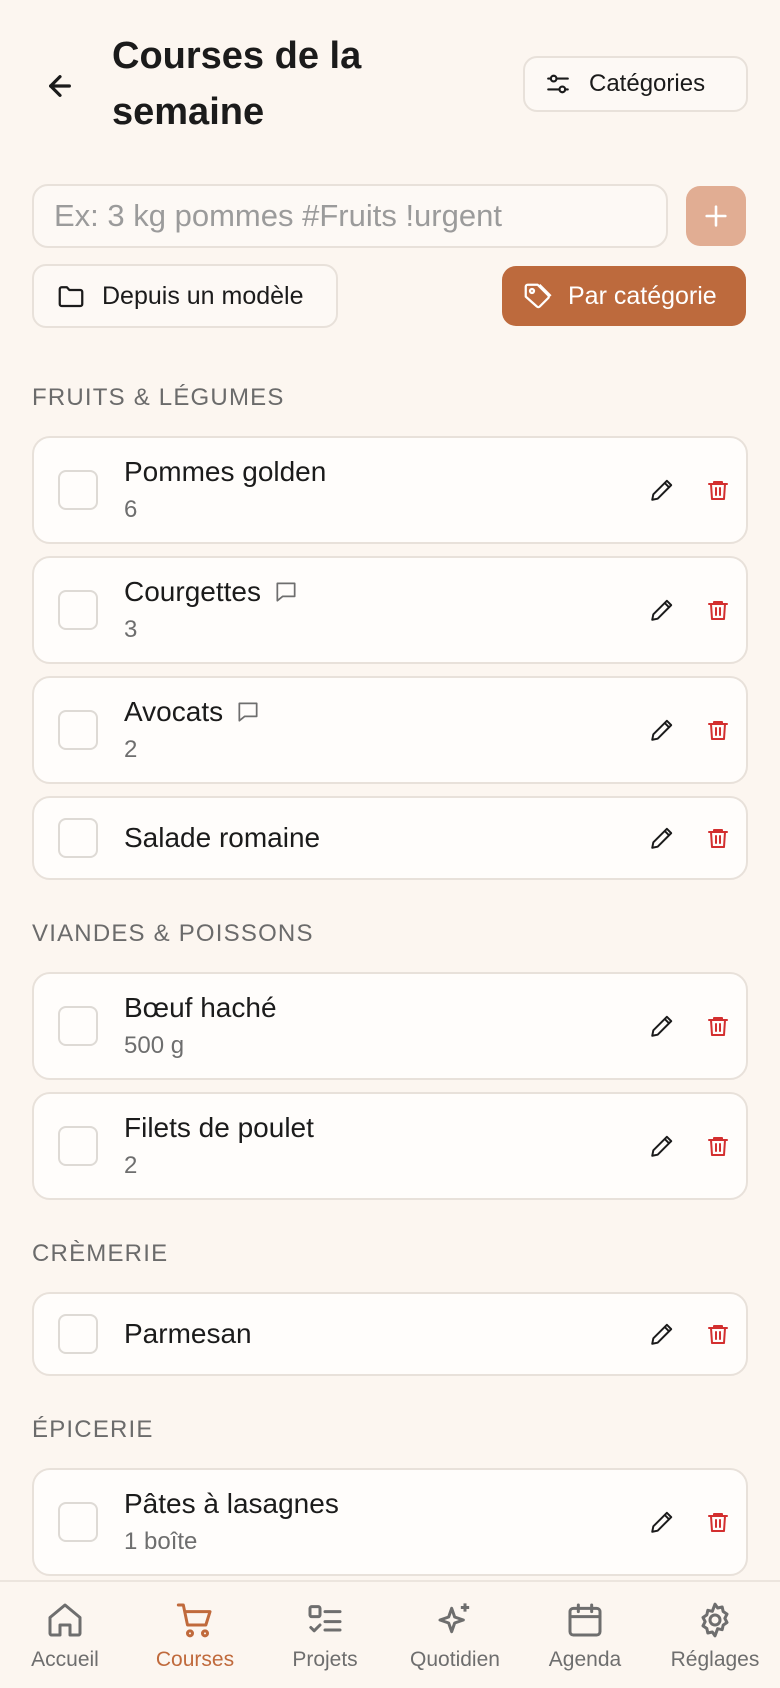  I want to click on item-name: Pâtes à lasagnes, so click(231, 1503).